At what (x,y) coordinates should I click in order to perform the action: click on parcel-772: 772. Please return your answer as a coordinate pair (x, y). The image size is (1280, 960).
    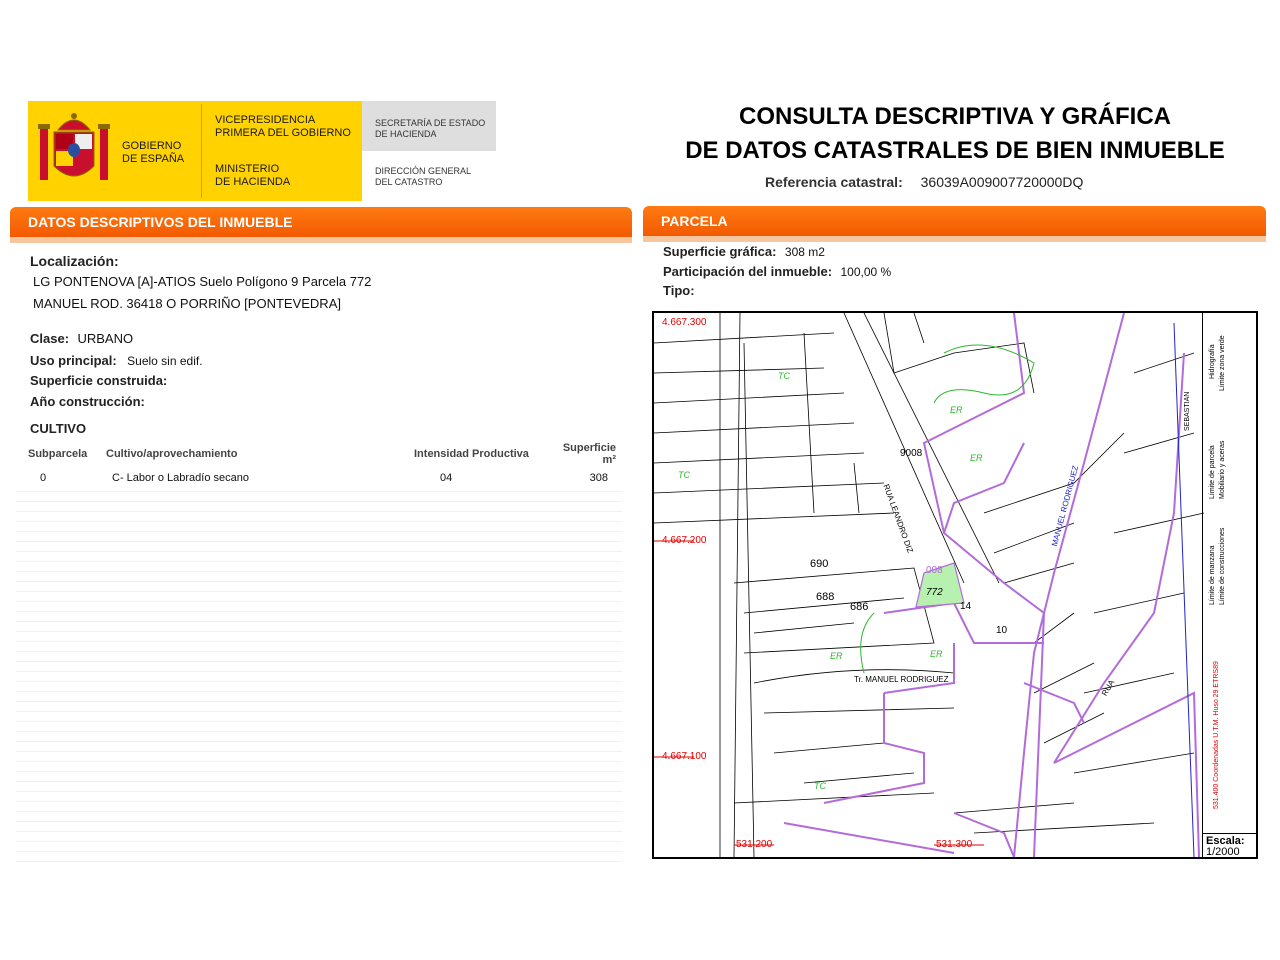
    Looking at the image, I should click on (934, 592).